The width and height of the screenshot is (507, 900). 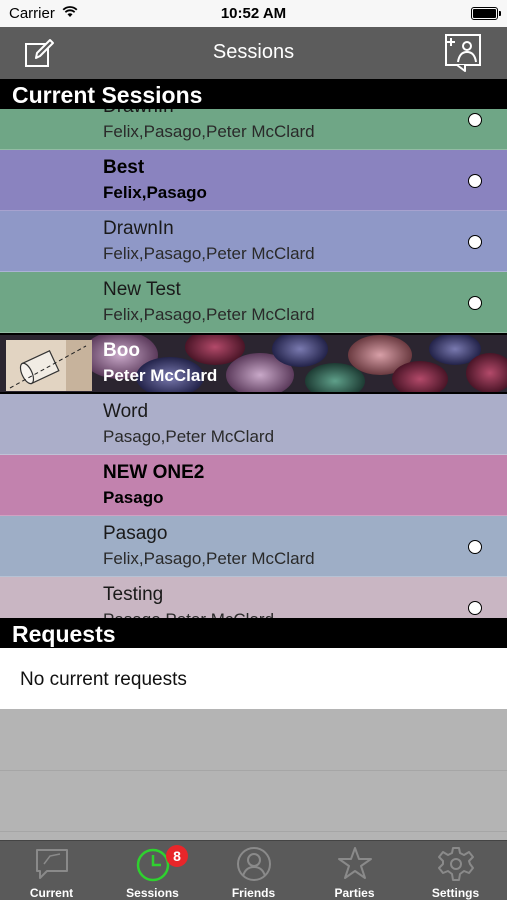 What do you see at coordinates (142, 289) in the screenshot?
I see `session-name: New Test` at bounding box center [142, 289].